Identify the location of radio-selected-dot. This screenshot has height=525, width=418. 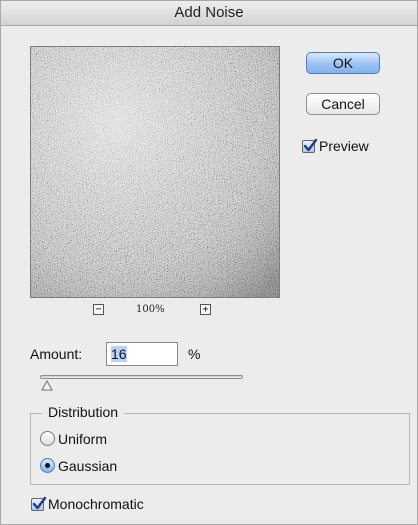
(47, 465).